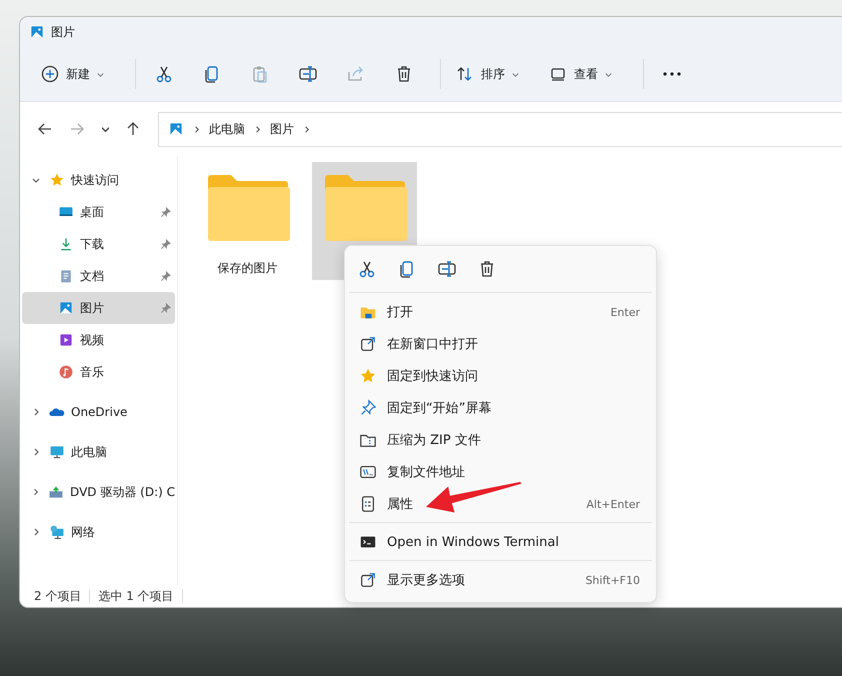 The width and height of the screenshot is (842, 676). I want to click on menu-item: 显示更多选项 Shift+F10, so click(500, 580).